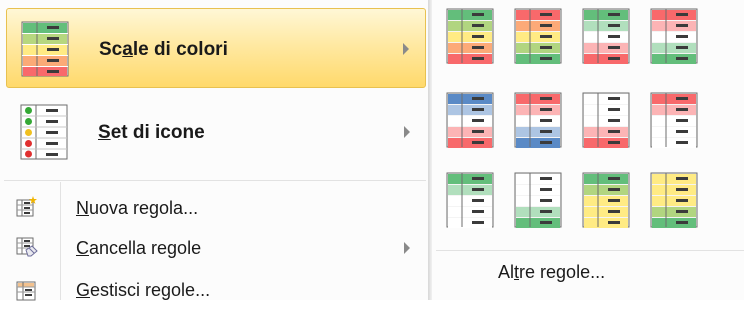 The image size is (744, 310). I want to click on menu-item-icon-sets: Set di icone, so click(216, 132).